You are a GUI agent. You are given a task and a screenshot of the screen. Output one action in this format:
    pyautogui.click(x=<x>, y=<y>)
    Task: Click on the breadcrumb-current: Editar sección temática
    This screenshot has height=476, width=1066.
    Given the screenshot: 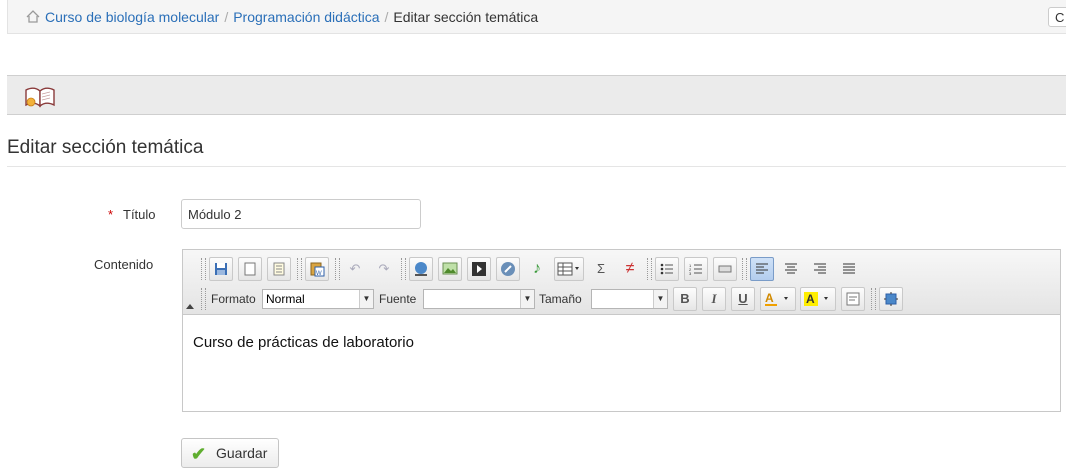 What is the action you would take?
    pyautogui.click(x=466, y=17)
    